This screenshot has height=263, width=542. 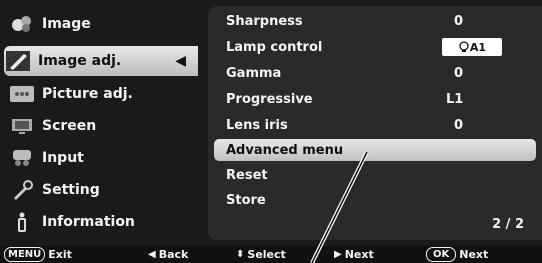 What do you see at coordinates (240, 254) in the screenshot?
I see `updown-arrow-icon: ⬍` at bounding box center [240, 254].